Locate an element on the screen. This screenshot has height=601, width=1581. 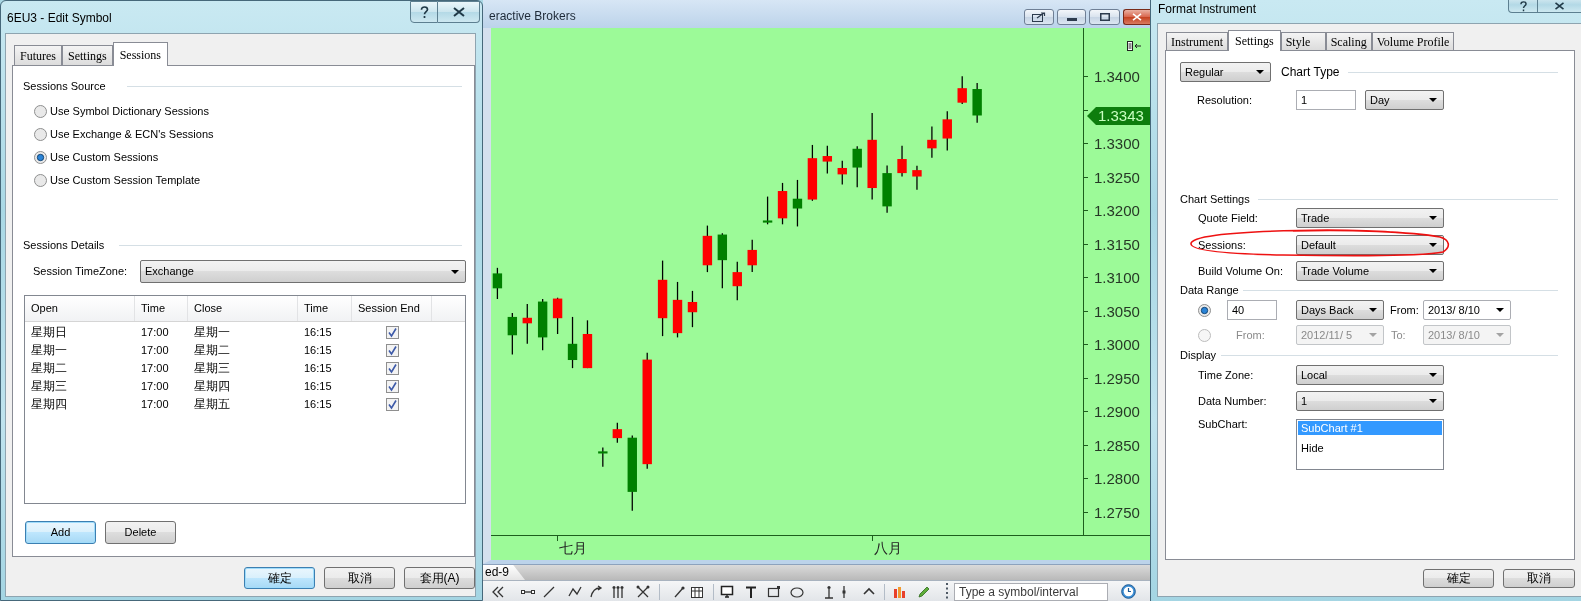
button: Delete is located at coordinates (140, 532).